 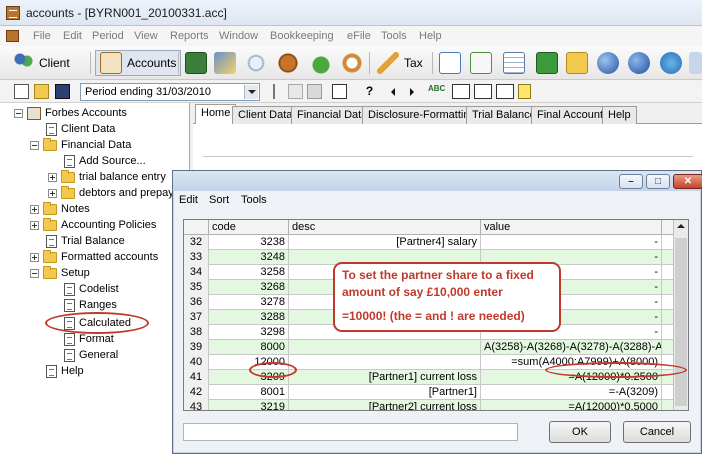 What do you see at coordinates (369, 91) in the screenshot?
I see `help-question-icon: ?` at bounding box center [369, 91].